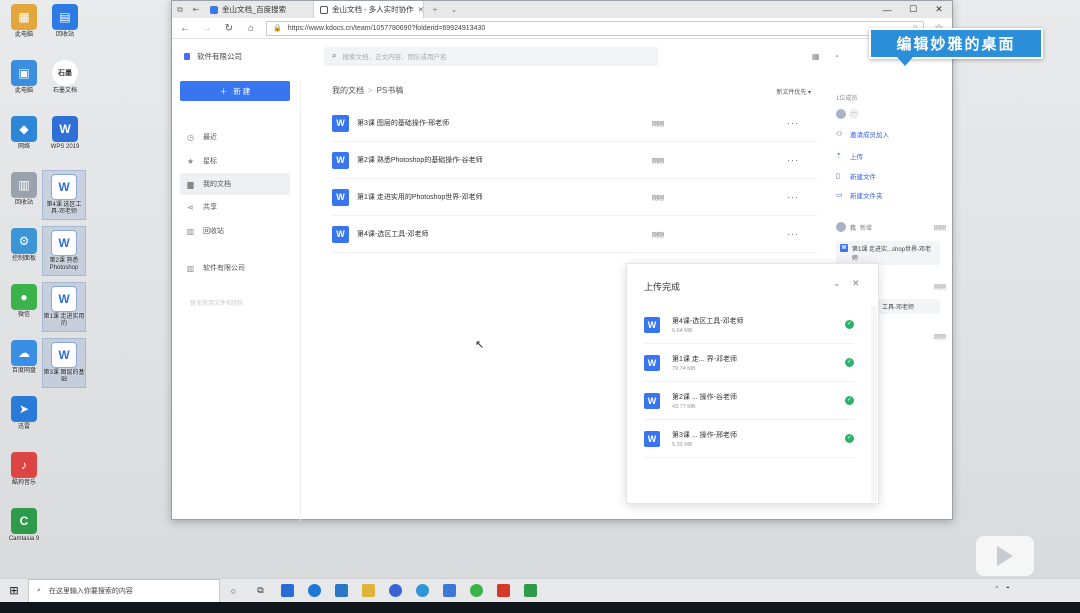 This screenshot has height=613, width=1080. What do you see at coordinates (837, 283) in the screenshot?
I see `collapse-icon: ⌄` at bounding box center [837, 283].